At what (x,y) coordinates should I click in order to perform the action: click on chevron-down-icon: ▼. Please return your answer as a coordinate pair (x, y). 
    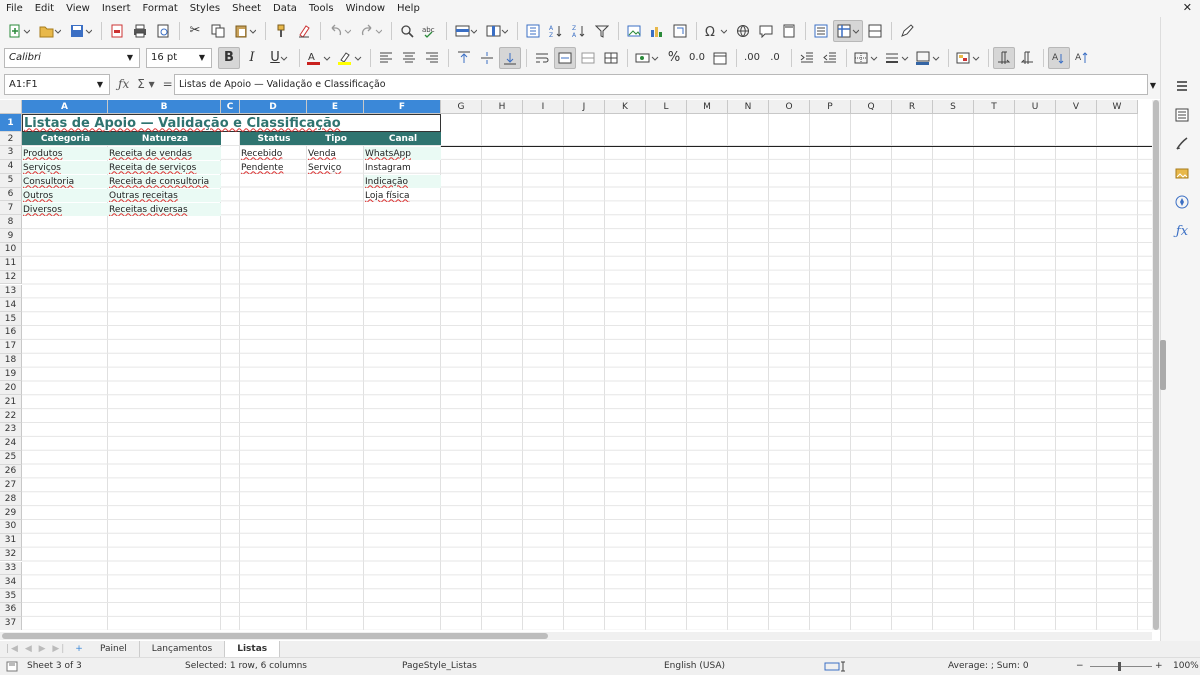
    Looking at the image, I should click on (202, 58).